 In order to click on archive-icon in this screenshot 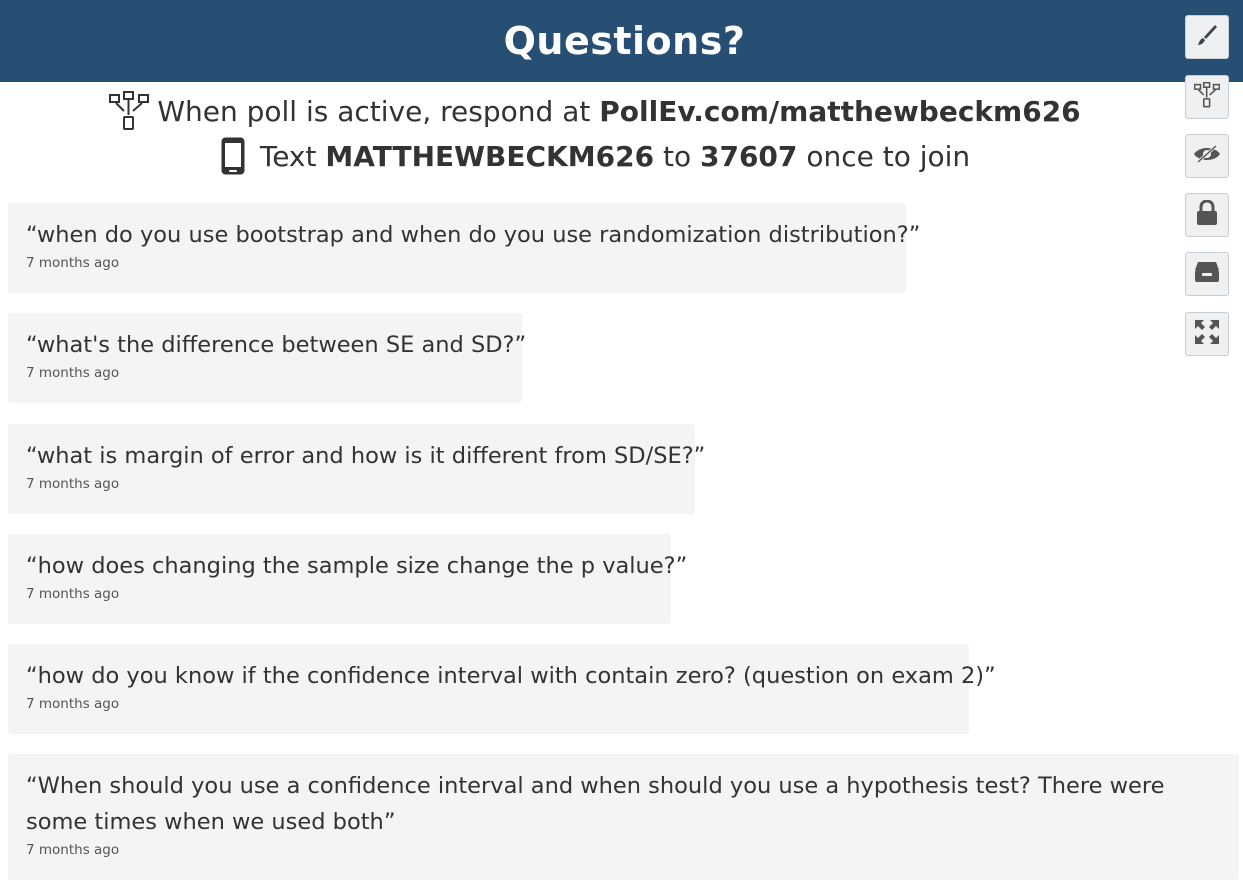, I will do `click(1207, 274)`.